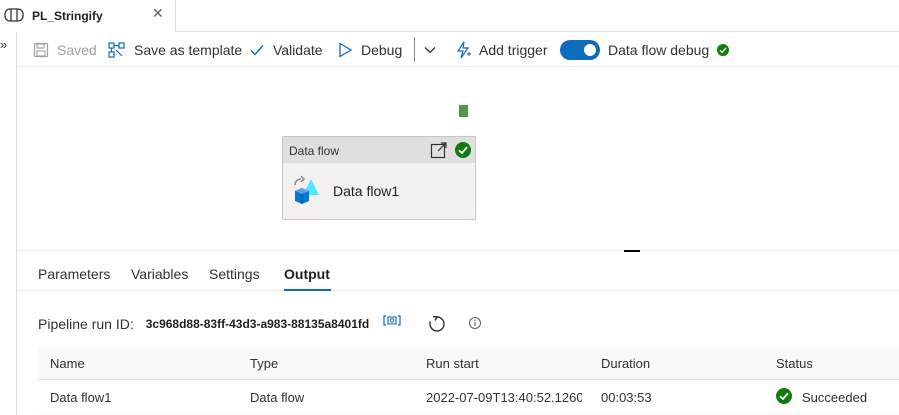  I want to click on save-as-template-button: Save as template, so click(175, 49).